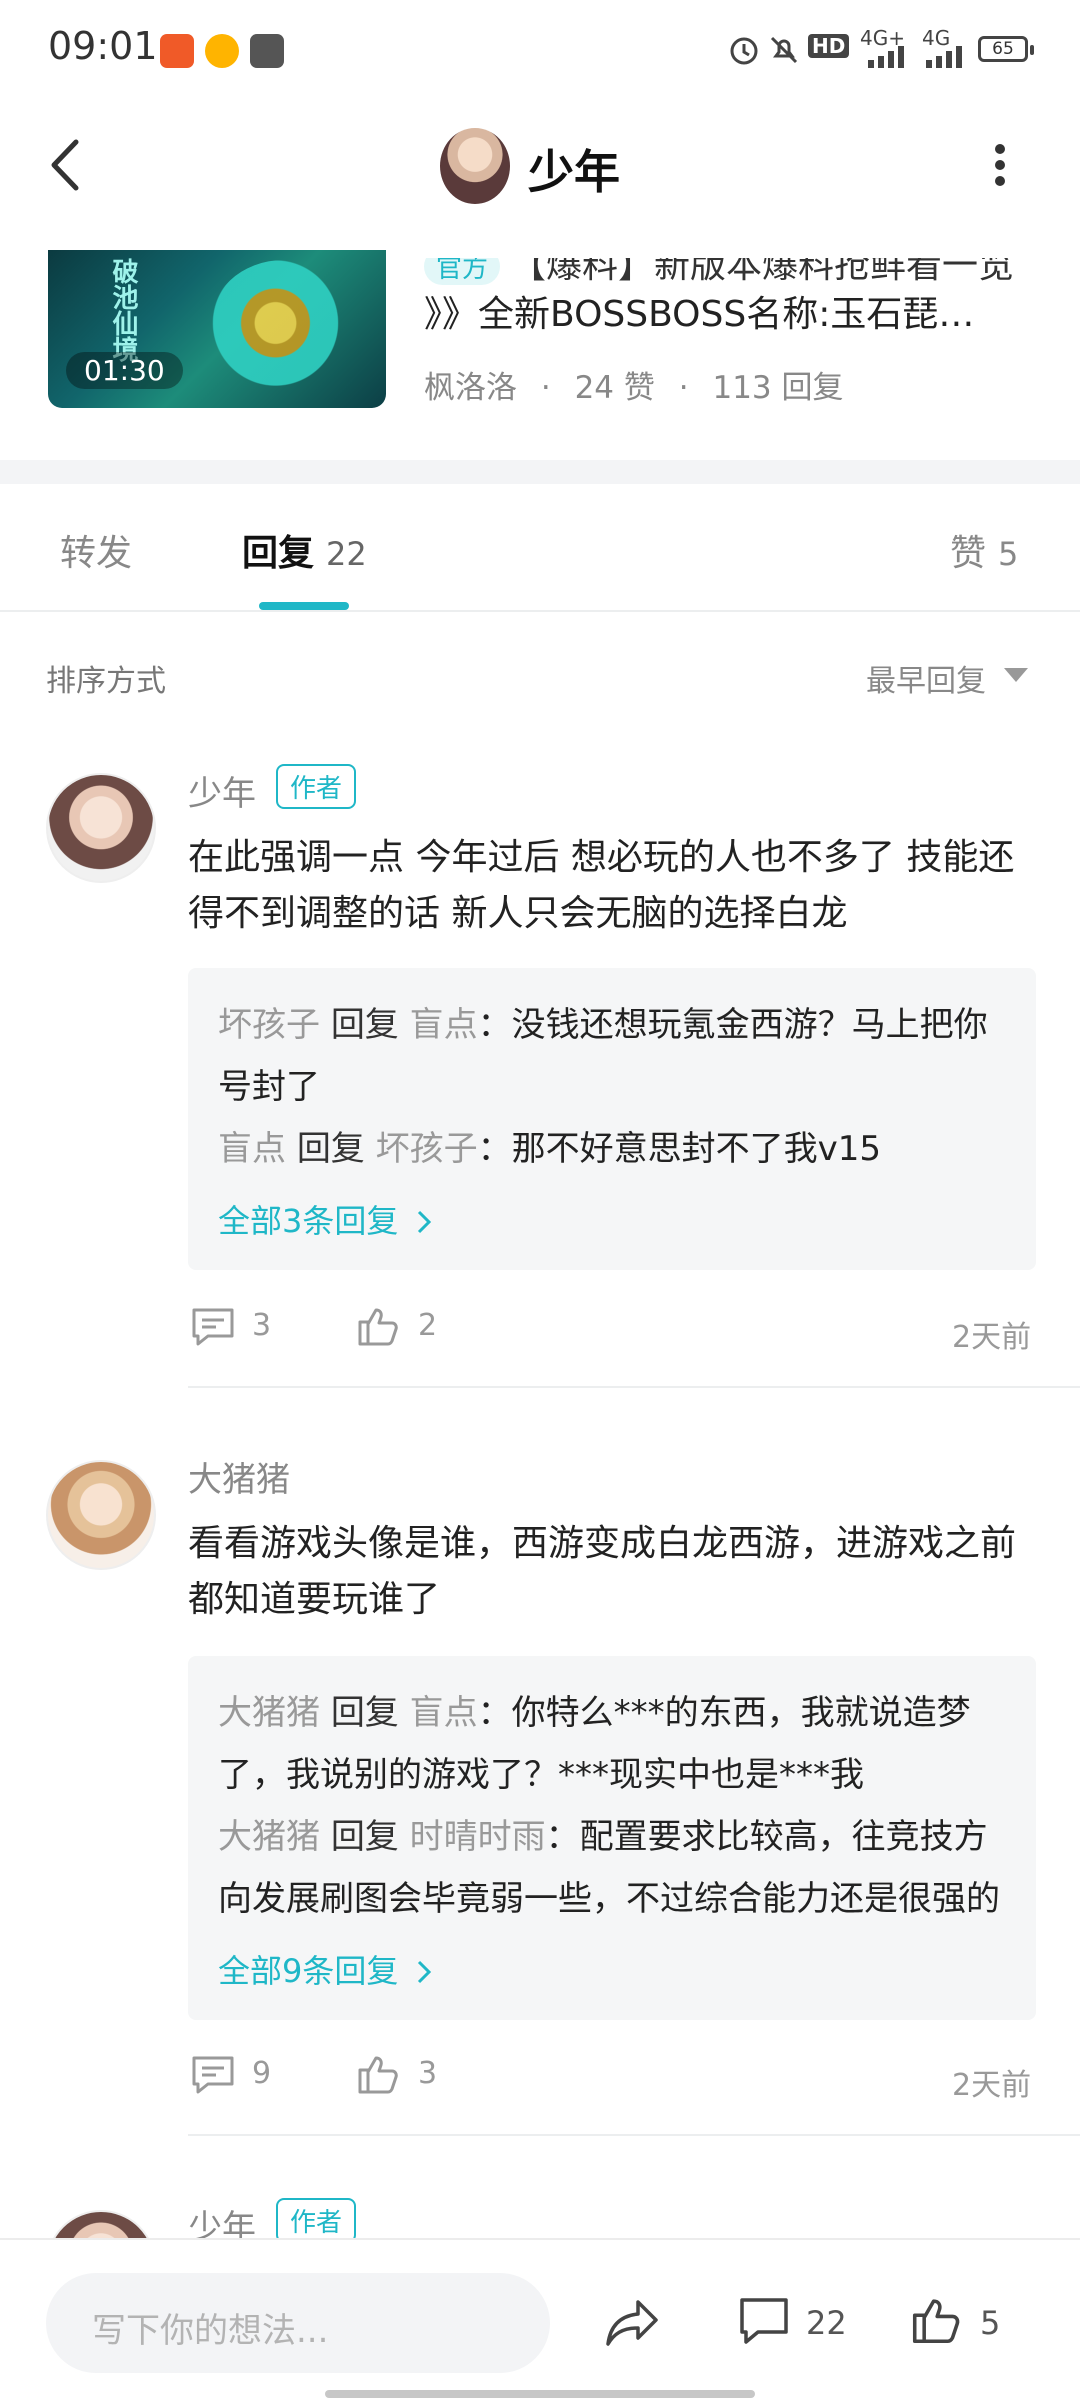 The image size is (1080, 2402). Describe the element at coordinates (96, 550) in the screenshot. I see `tab-forward: 转发` at that location.